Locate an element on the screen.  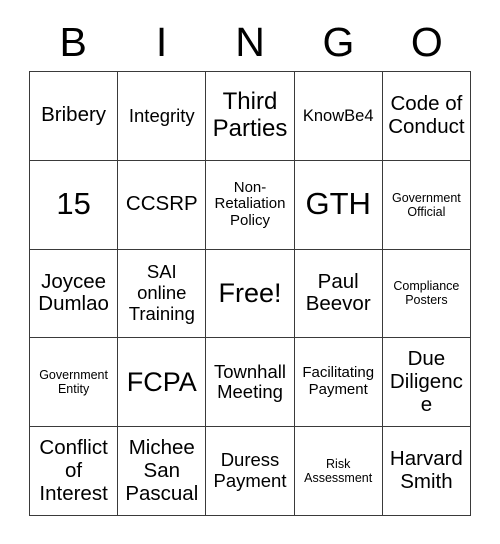
bingo-cell: Paul Beevor is located at coordinates (338, 294).